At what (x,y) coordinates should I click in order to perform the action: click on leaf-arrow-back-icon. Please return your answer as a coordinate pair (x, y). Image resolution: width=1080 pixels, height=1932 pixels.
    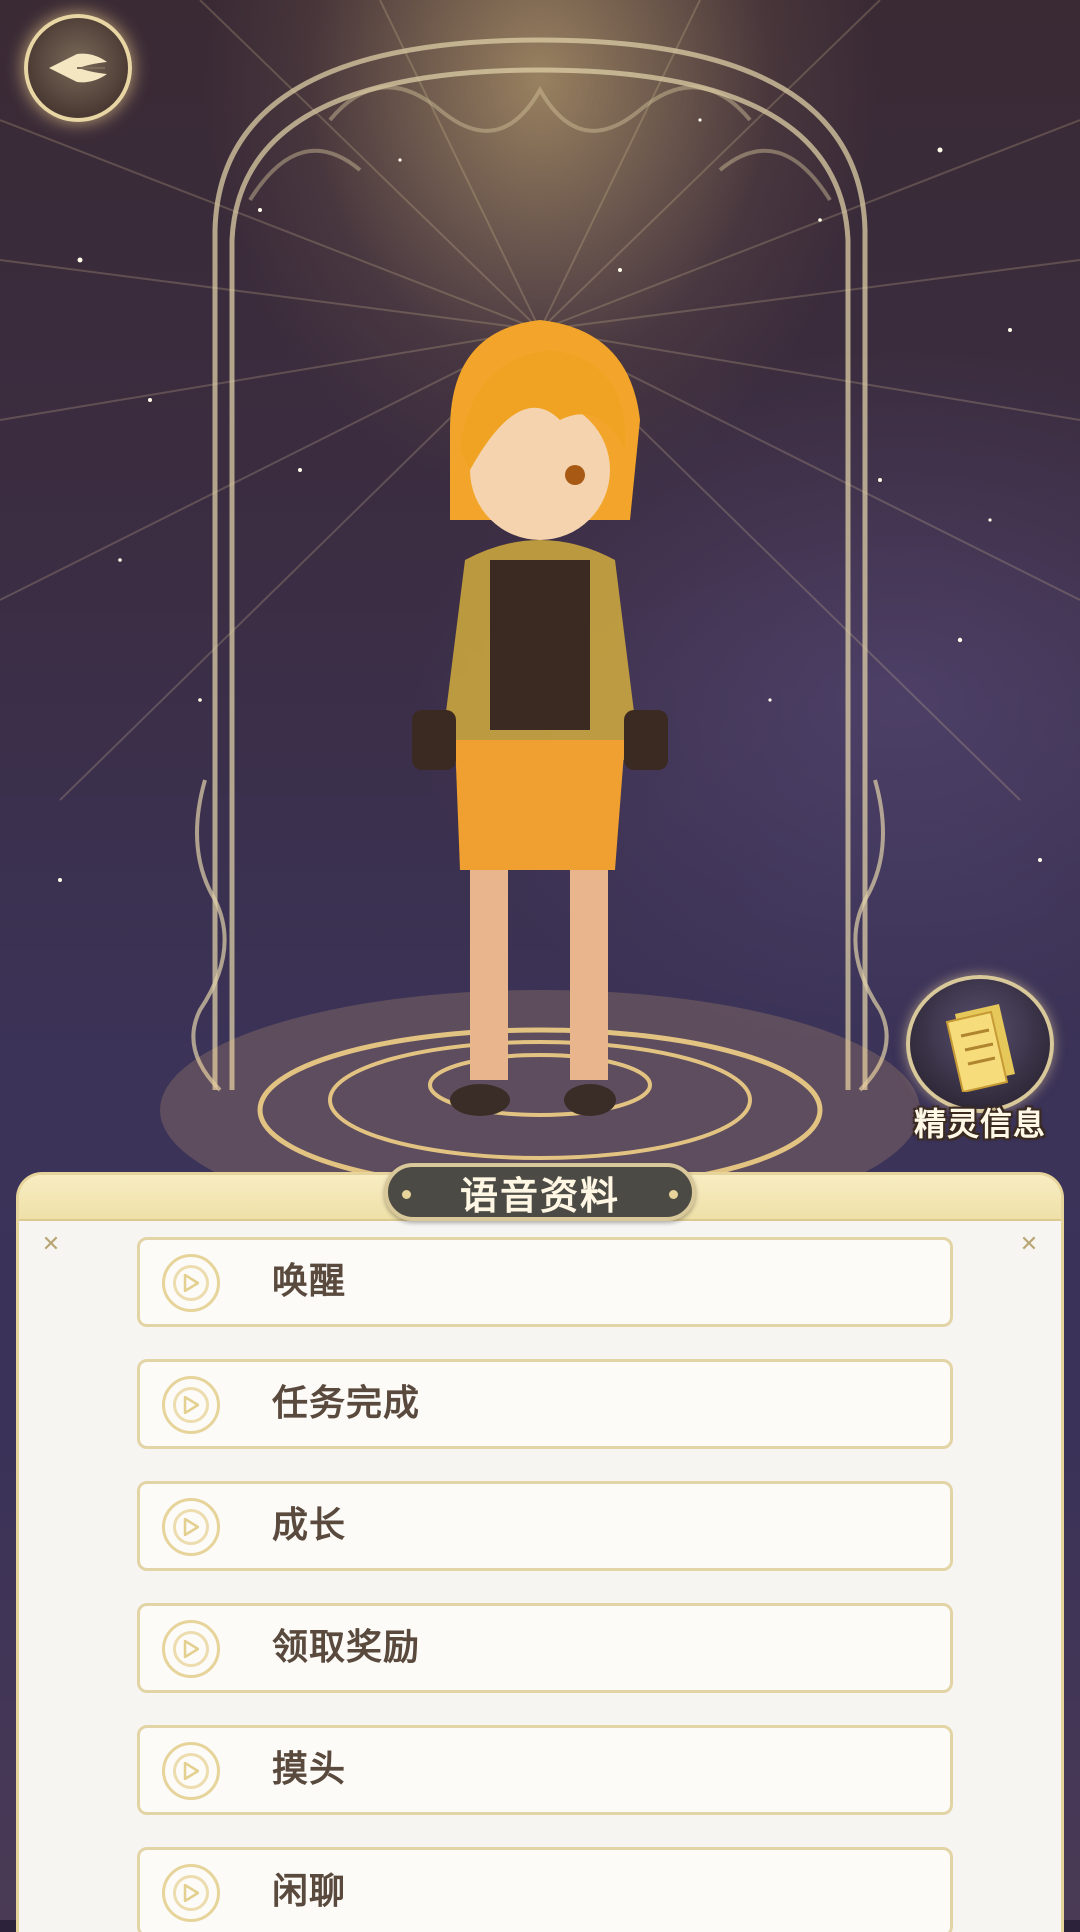
    Looking at the image, I should click on (78, 68).